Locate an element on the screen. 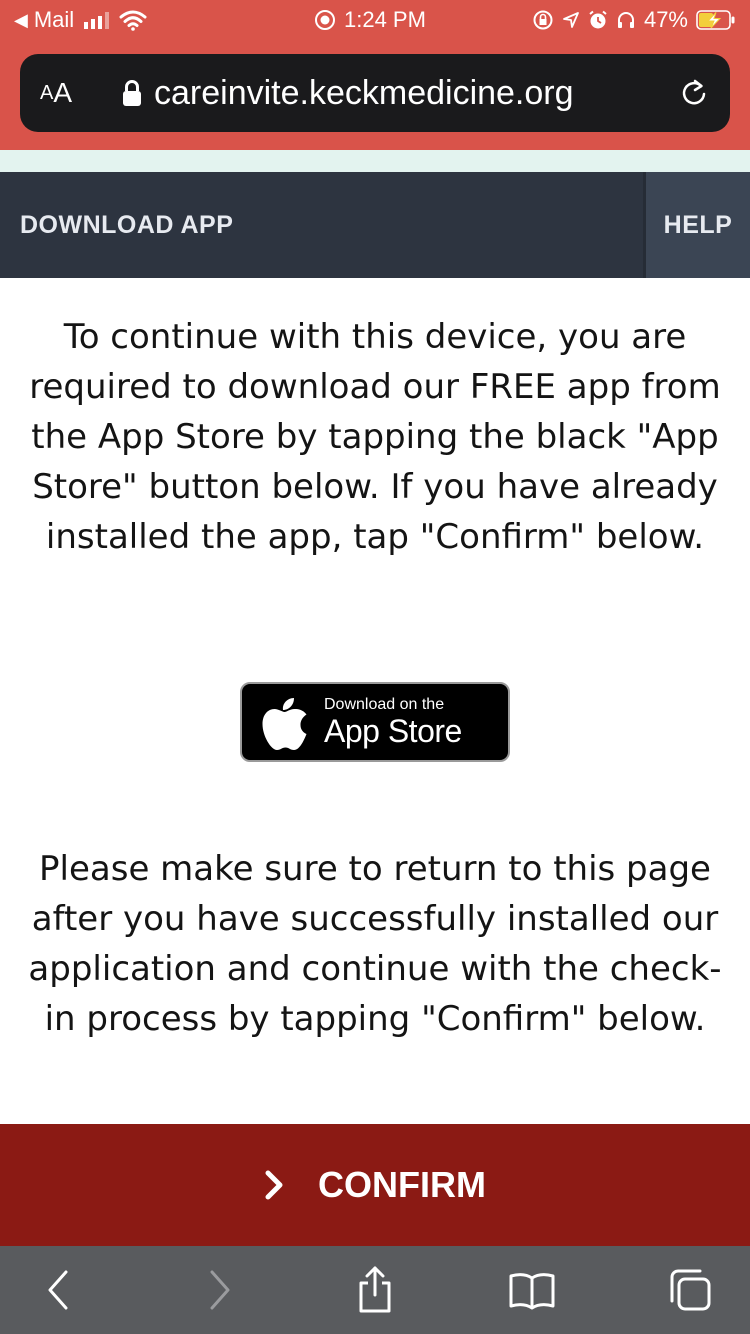 This screenshot has height=1334, width=750. status-right: 47% is located at coordinates (634, 20).